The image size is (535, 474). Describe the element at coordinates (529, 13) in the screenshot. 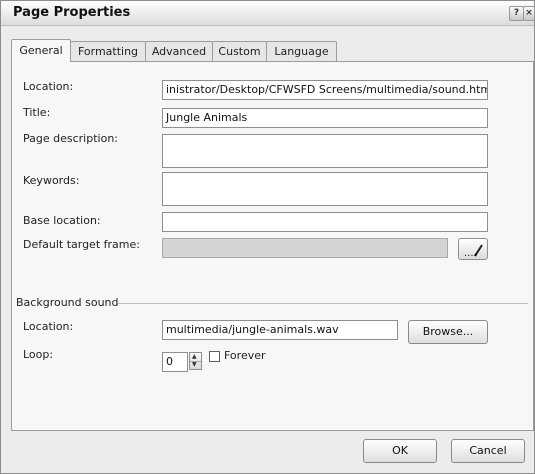

I see `close-icon: ×` at that location.